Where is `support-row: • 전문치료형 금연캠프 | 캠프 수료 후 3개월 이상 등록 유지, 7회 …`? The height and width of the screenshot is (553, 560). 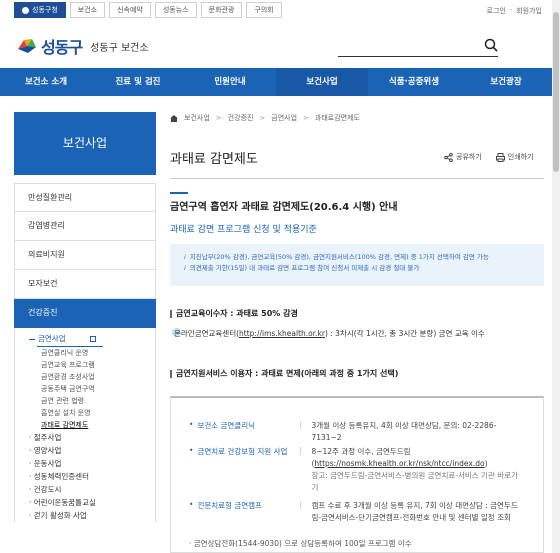 support-row: • 전문치료형 금연캠프 | 캠프 수료 후 3개월 이상 등록 유지, 7회 … is located at coordinates (356, 512).